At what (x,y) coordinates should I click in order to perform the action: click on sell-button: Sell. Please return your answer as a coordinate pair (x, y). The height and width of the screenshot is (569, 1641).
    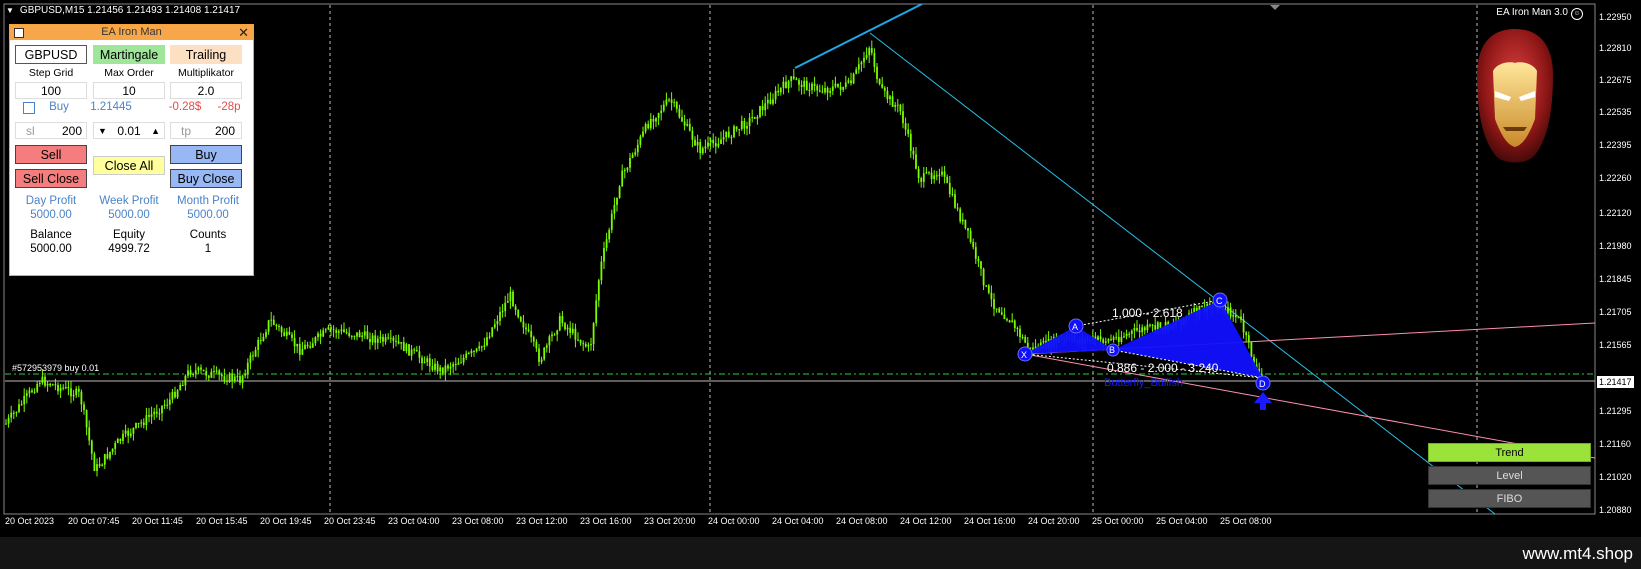
    Looking at the image, I should click on (51, 154).